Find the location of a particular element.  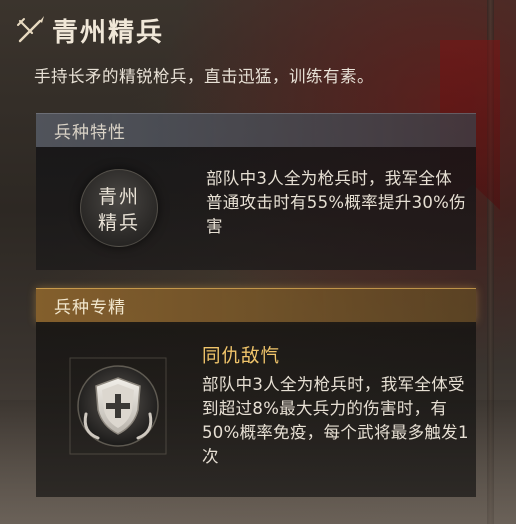

shield-plus-icon is located at coordinates (118, 406).